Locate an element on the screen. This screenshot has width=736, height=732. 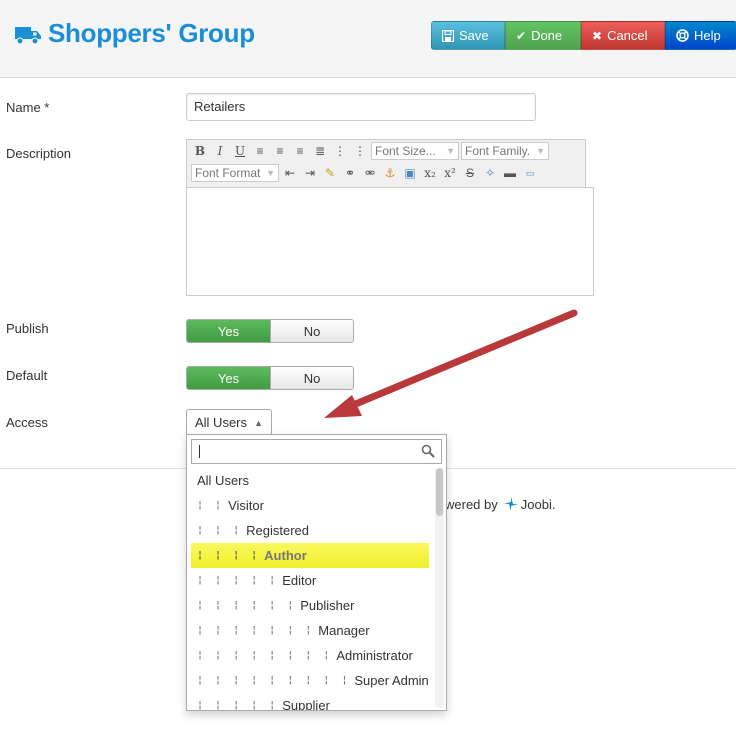
access-label: Access is located at coordinates (27, 422).